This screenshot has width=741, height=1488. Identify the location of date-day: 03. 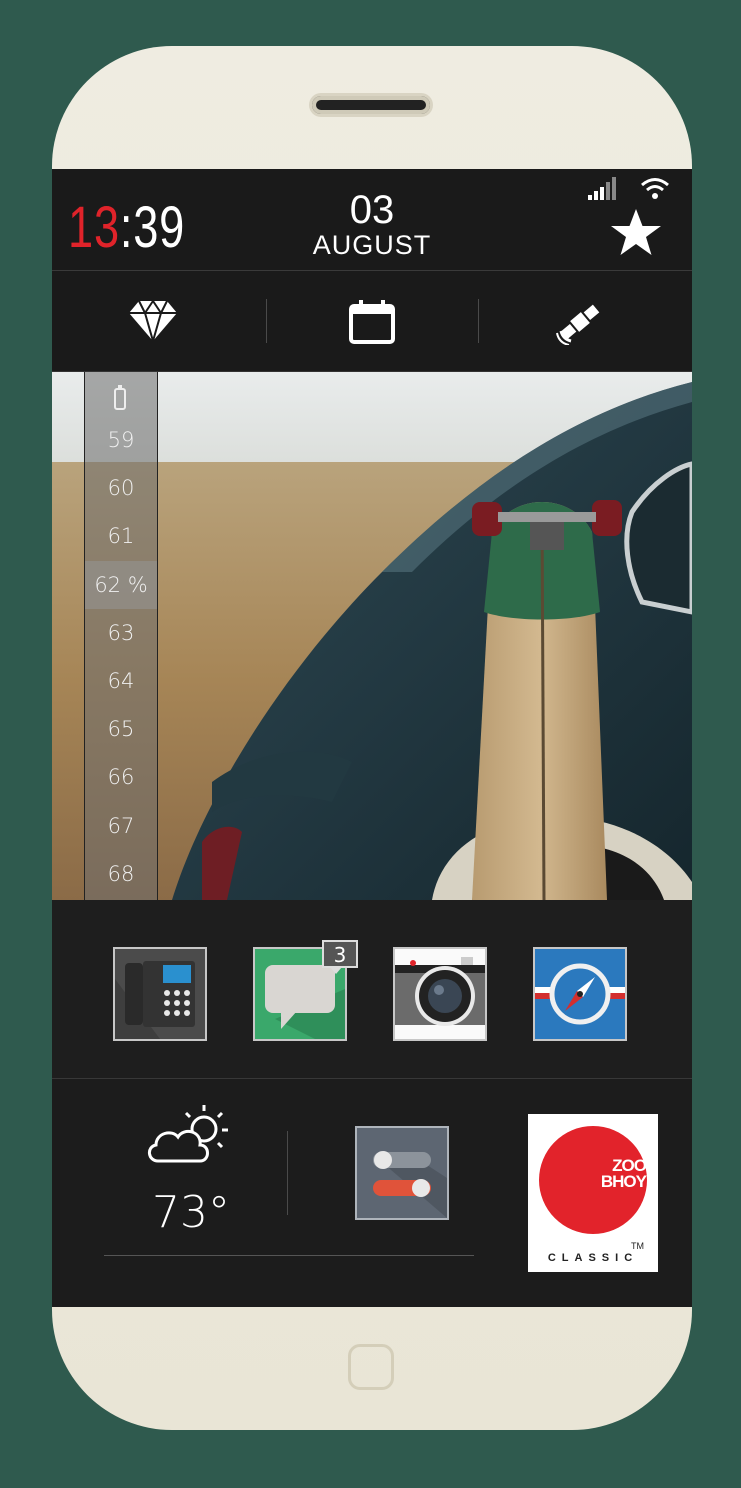
(372, 210).